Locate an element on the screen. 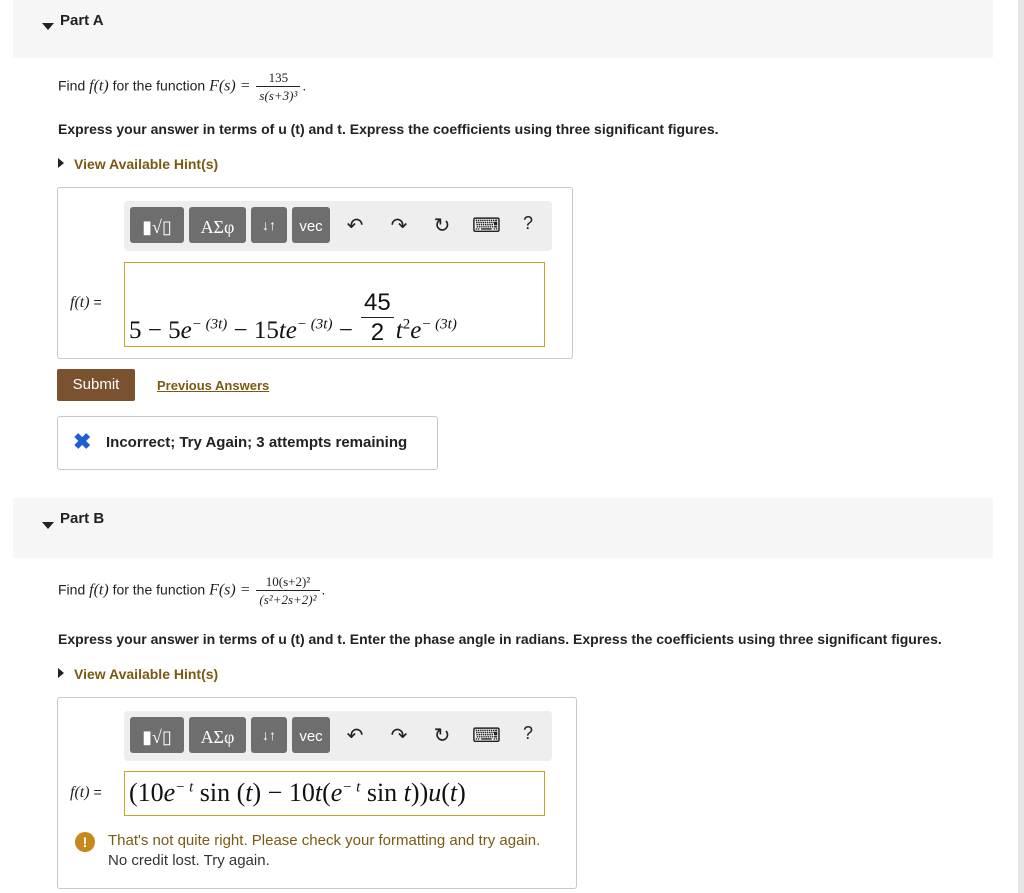 The height and width of the screenshot is (893, 1024). submit-button: Submit is located at coordinates (96, 385).